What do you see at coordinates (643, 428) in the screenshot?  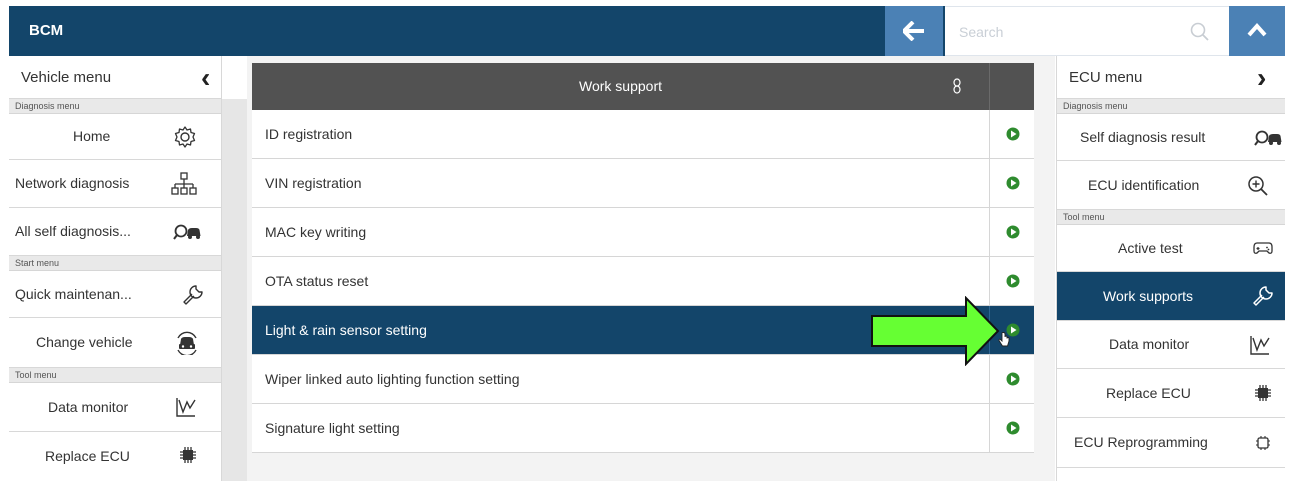 I see `row-signature-light-setting: Signature light setting` at bounding box center [643, 428].